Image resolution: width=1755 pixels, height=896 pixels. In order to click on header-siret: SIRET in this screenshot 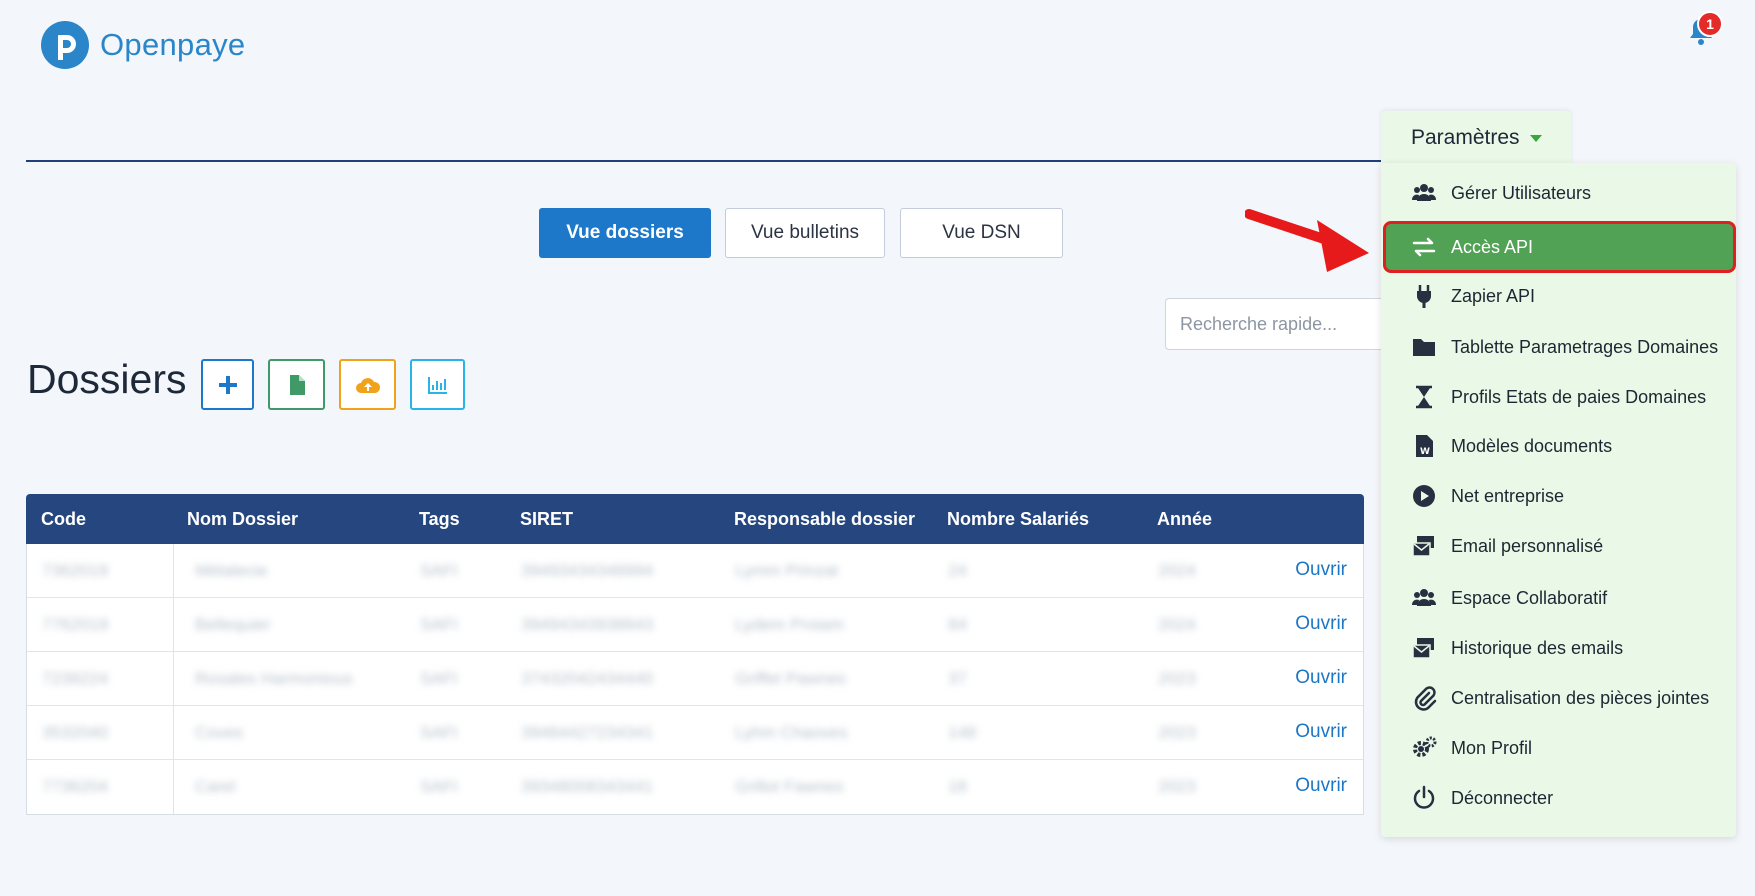, I will do `click(546, 519)`.